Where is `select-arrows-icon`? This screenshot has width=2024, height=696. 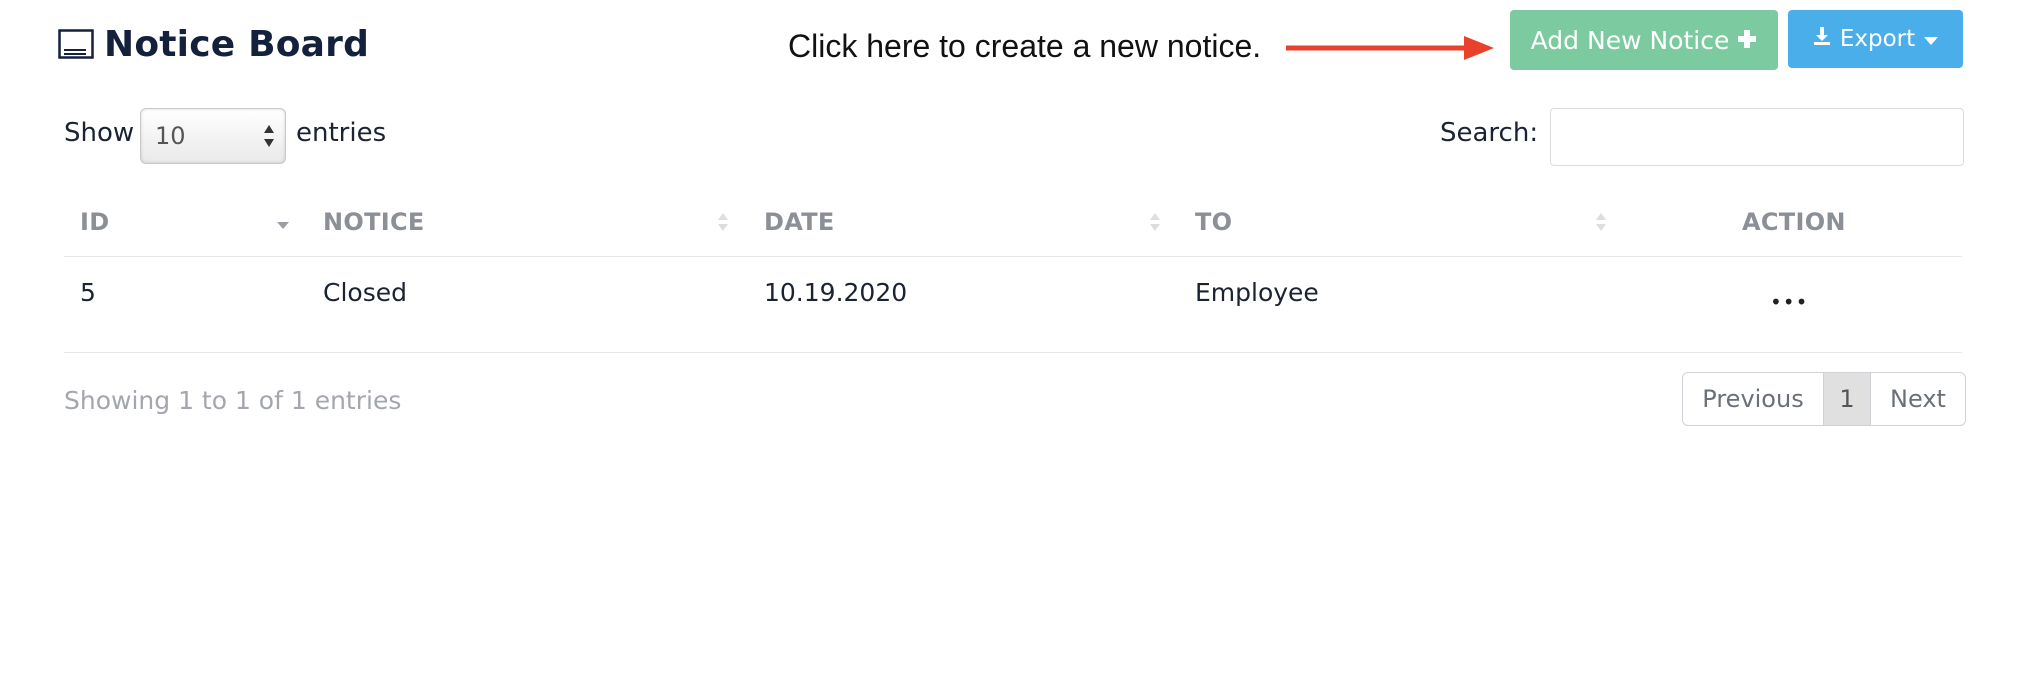 select-arrows-icon is located at coordinates (269, 136).